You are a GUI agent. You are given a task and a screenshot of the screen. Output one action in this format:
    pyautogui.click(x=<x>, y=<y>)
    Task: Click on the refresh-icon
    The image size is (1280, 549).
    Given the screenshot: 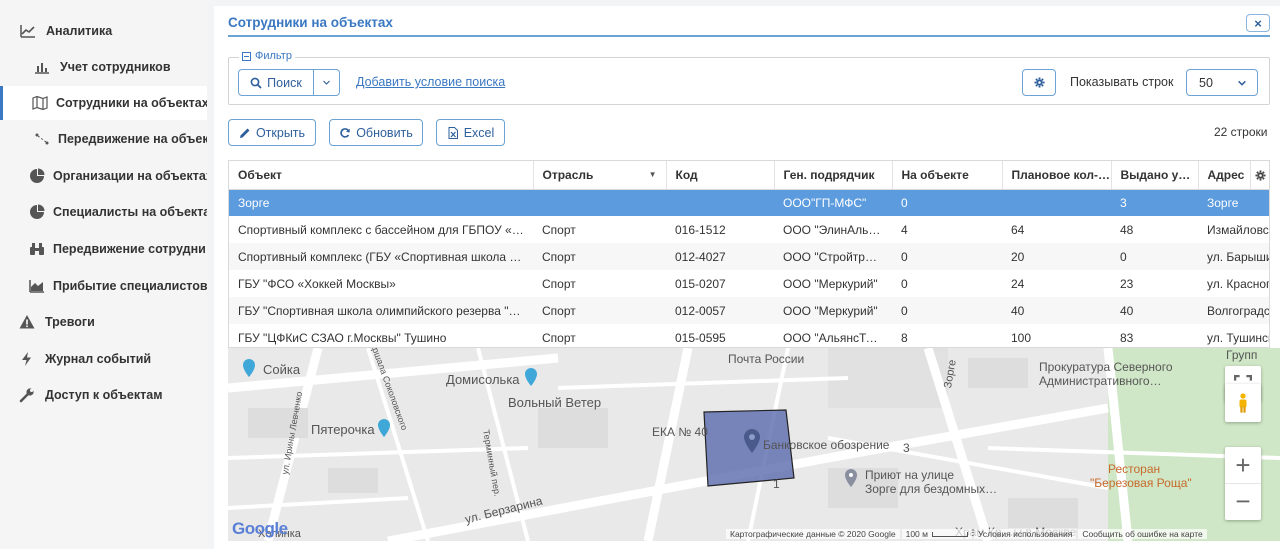 What is the action you would take?
    pyautogui.click(x=345, y=132)
    